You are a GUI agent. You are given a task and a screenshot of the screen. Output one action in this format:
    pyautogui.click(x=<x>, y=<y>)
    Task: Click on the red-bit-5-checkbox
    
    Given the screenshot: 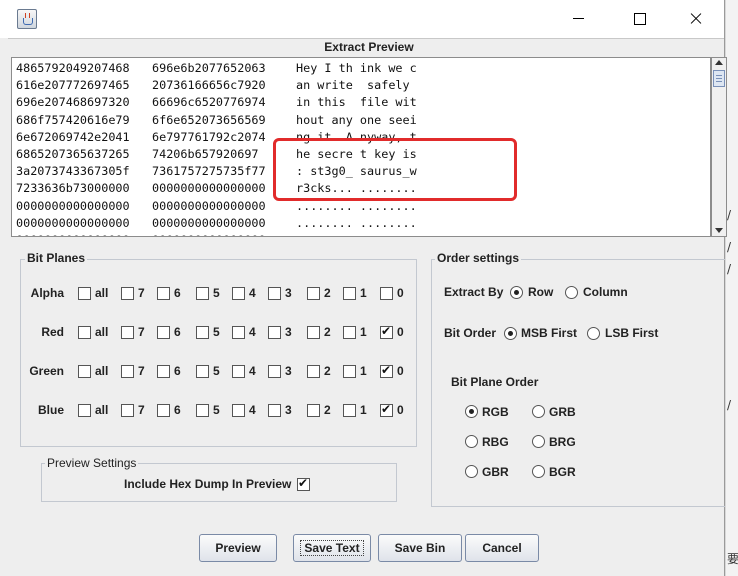 What is the action you would take?
    pyautogui.click(x=202, y=332)
    